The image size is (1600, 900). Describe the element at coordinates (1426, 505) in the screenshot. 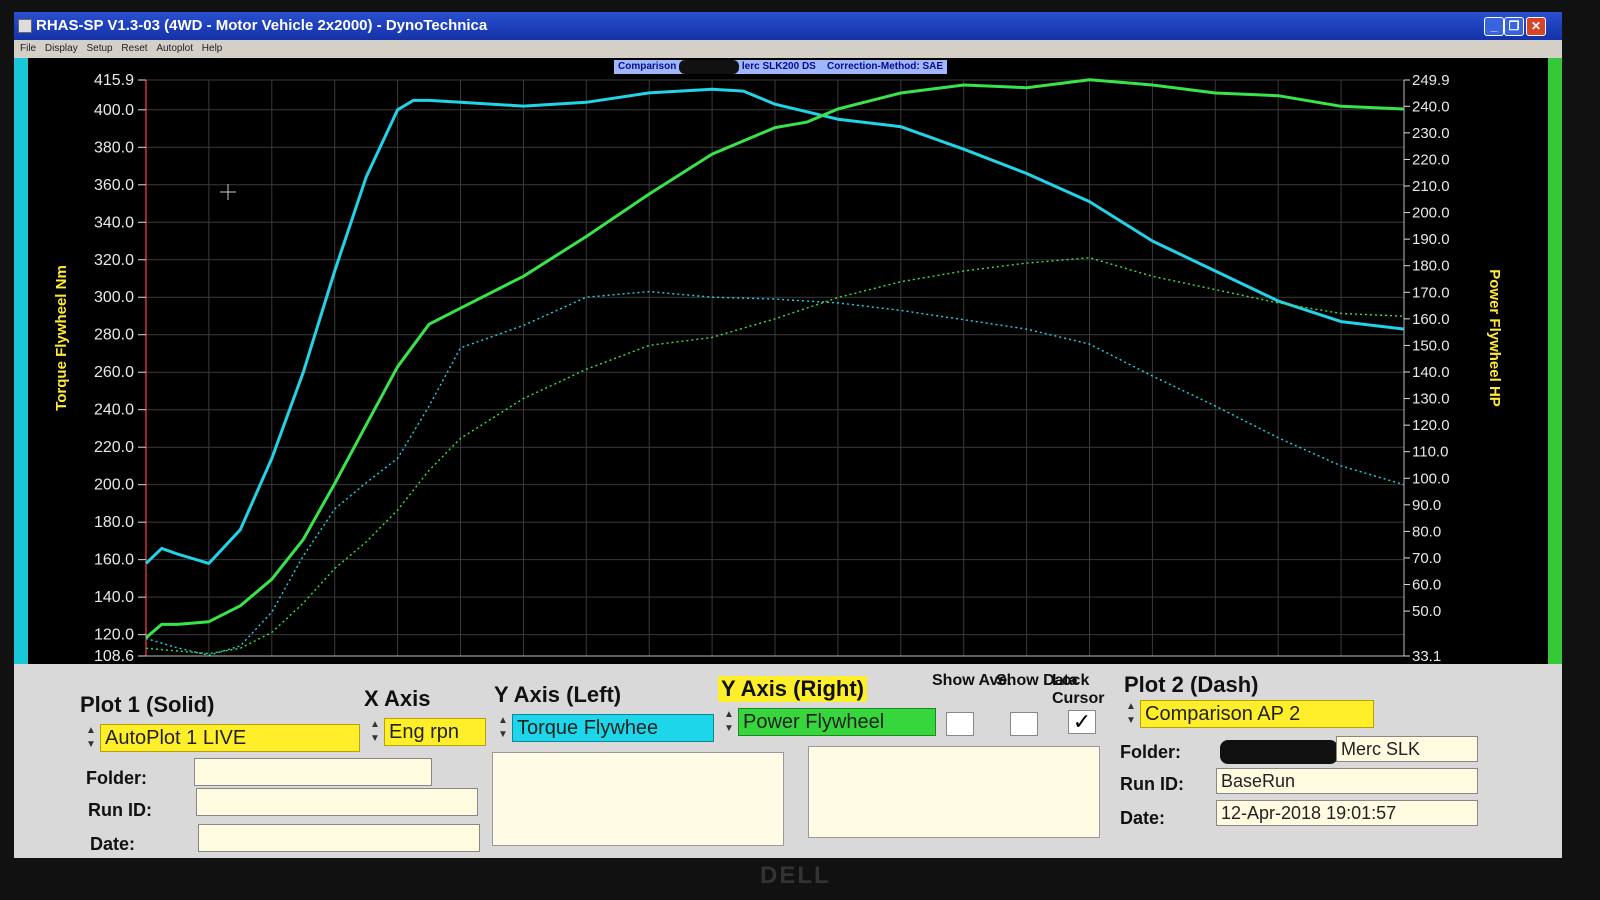

I see `y-right-tick-label: 90.0` at that location.